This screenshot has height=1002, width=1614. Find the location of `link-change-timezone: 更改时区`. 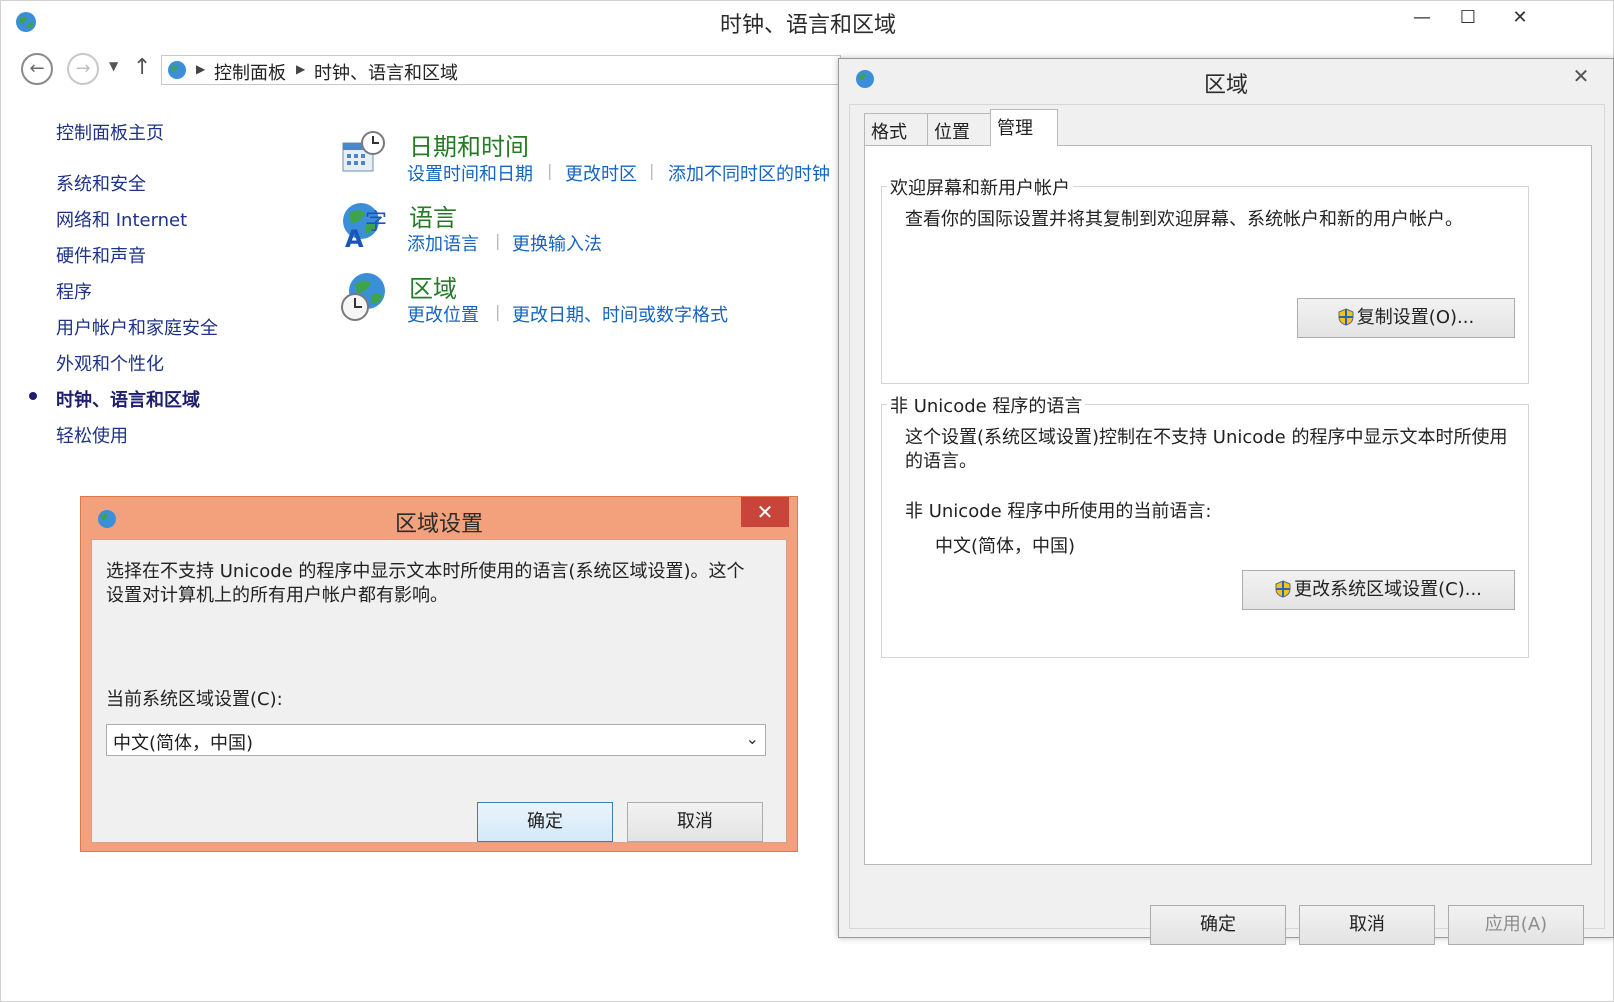

link-change-timezone: 更改时区 is located at coordinates (601, 173).